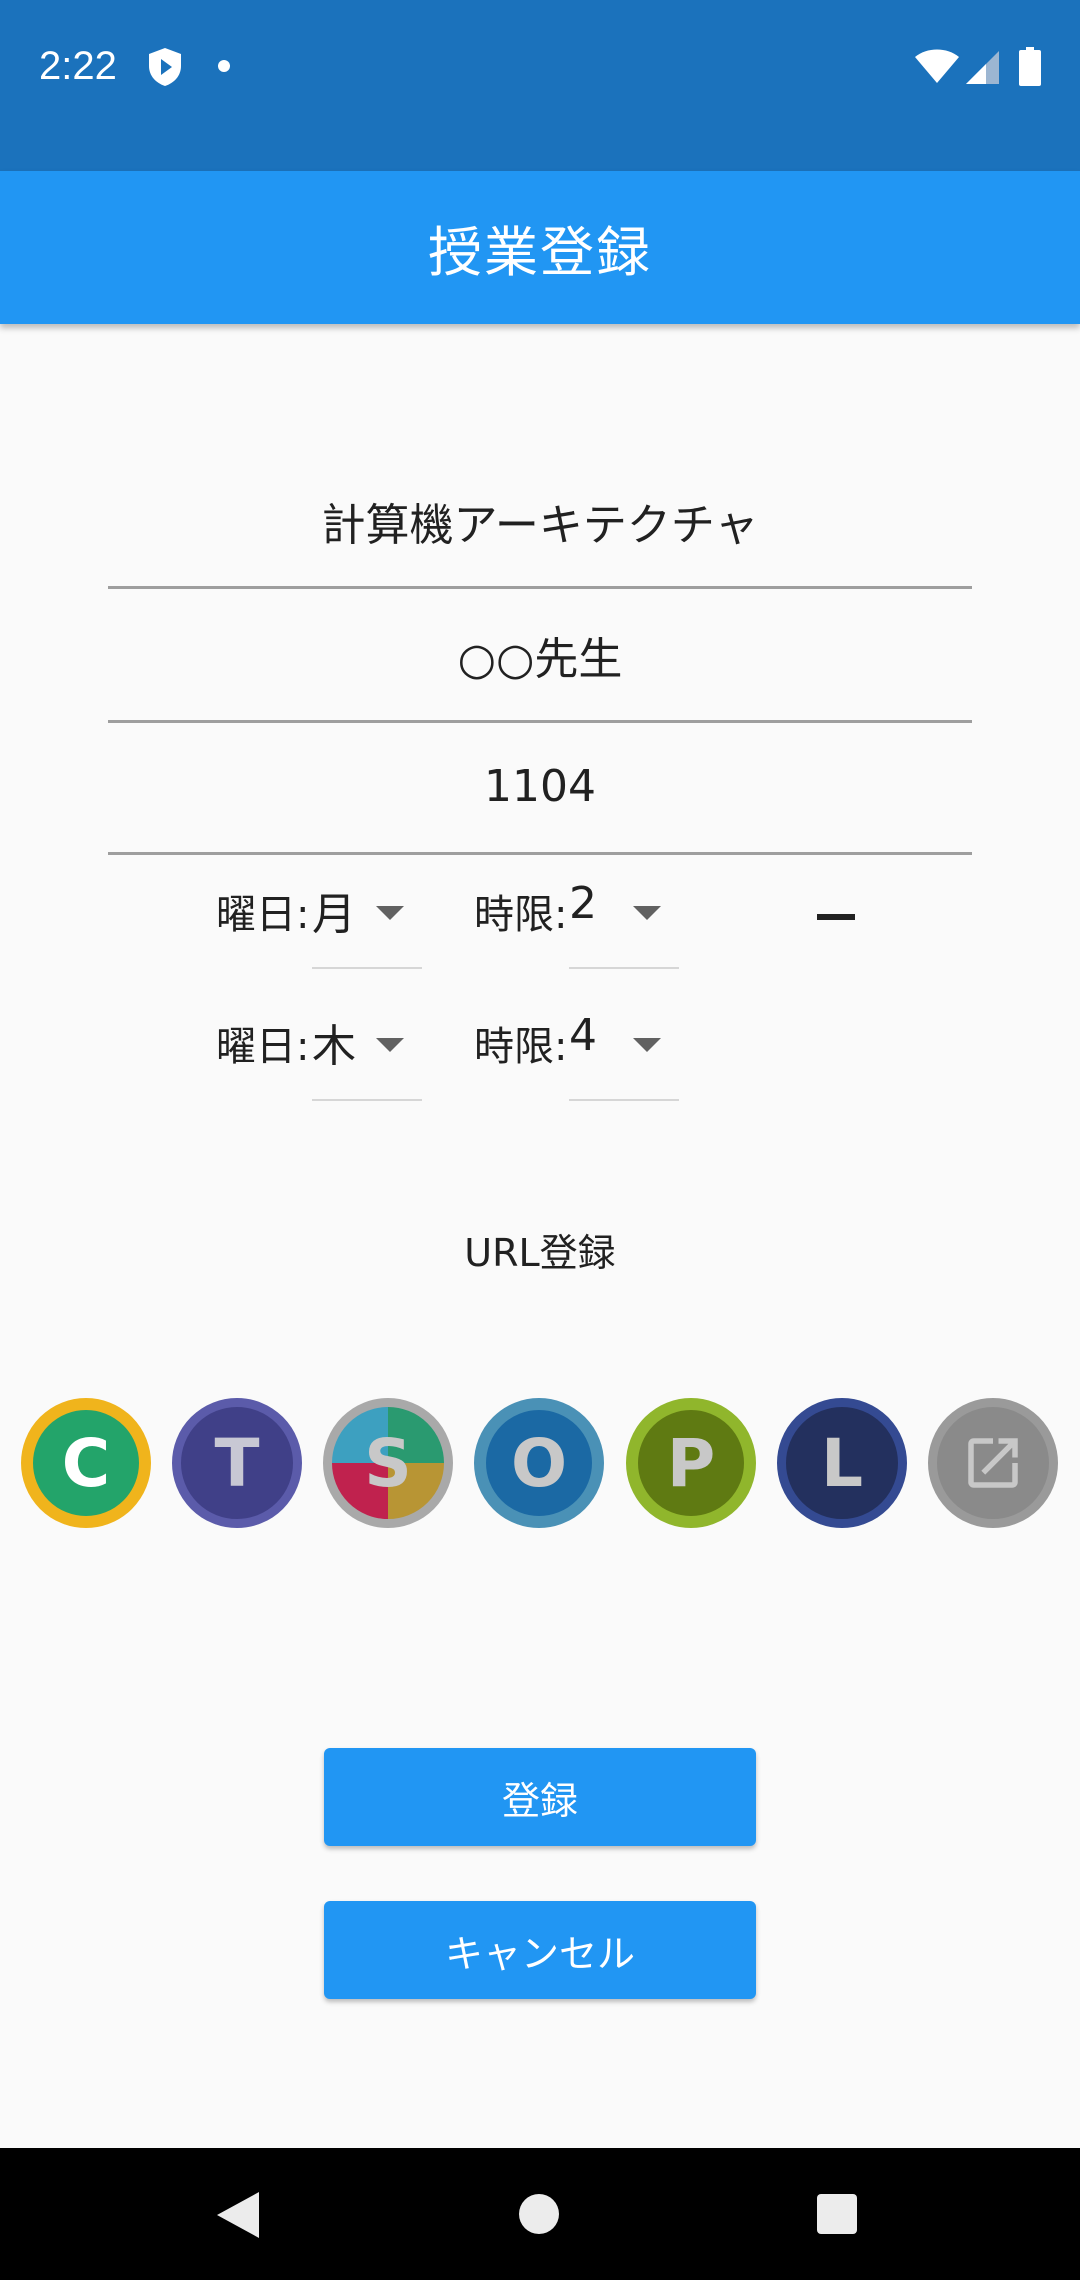 The image size is (1080, 2280). Describe the element at coordinates (583, 903) in the screenshot. I see `period-value: 2` at that location.